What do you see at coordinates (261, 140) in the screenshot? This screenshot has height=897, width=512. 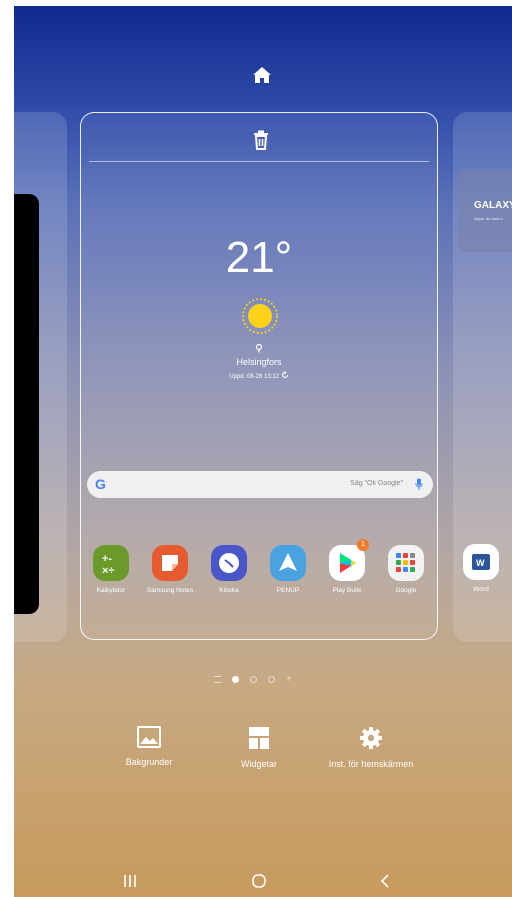 I see `trash-icon` at bounding box center [261, 140].